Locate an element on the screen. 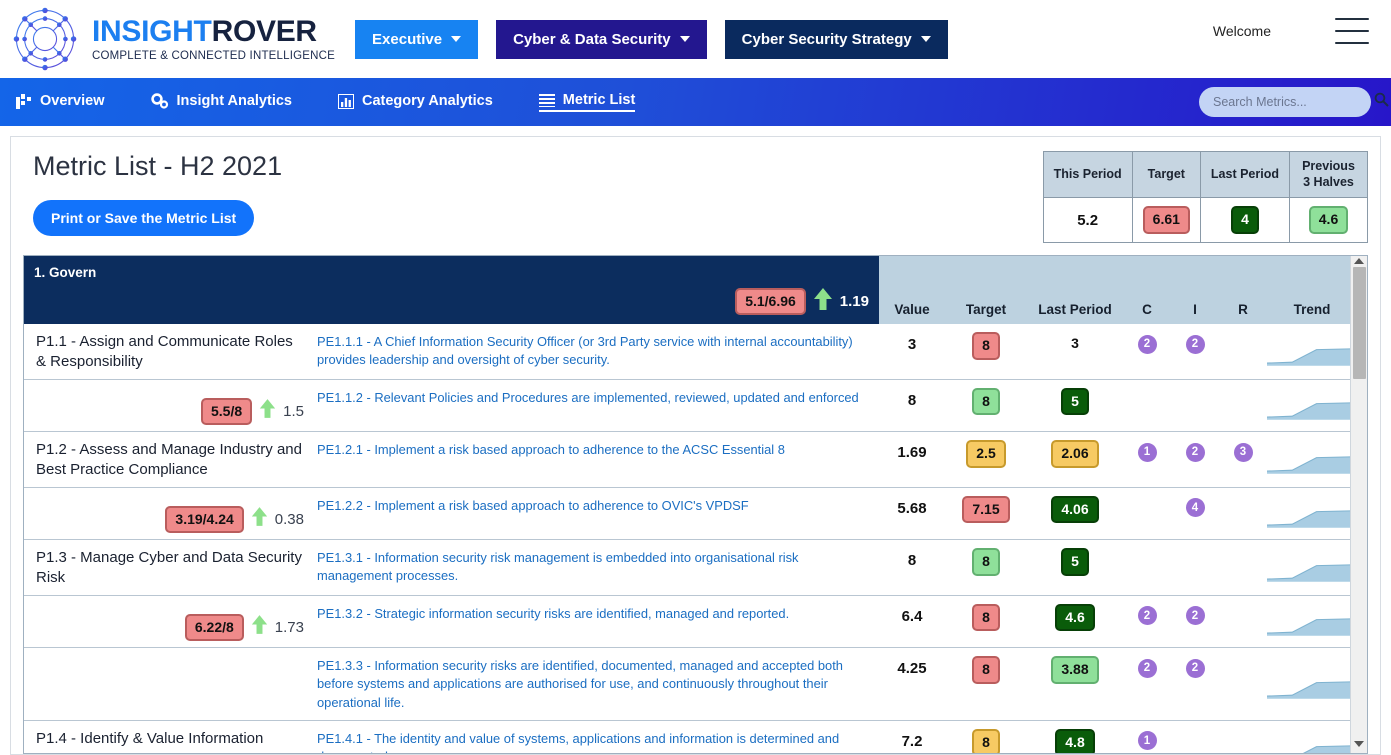 This screenshot has width=1391, height=755. metric-r-badge-cell is located at coordinates (1243, 684).